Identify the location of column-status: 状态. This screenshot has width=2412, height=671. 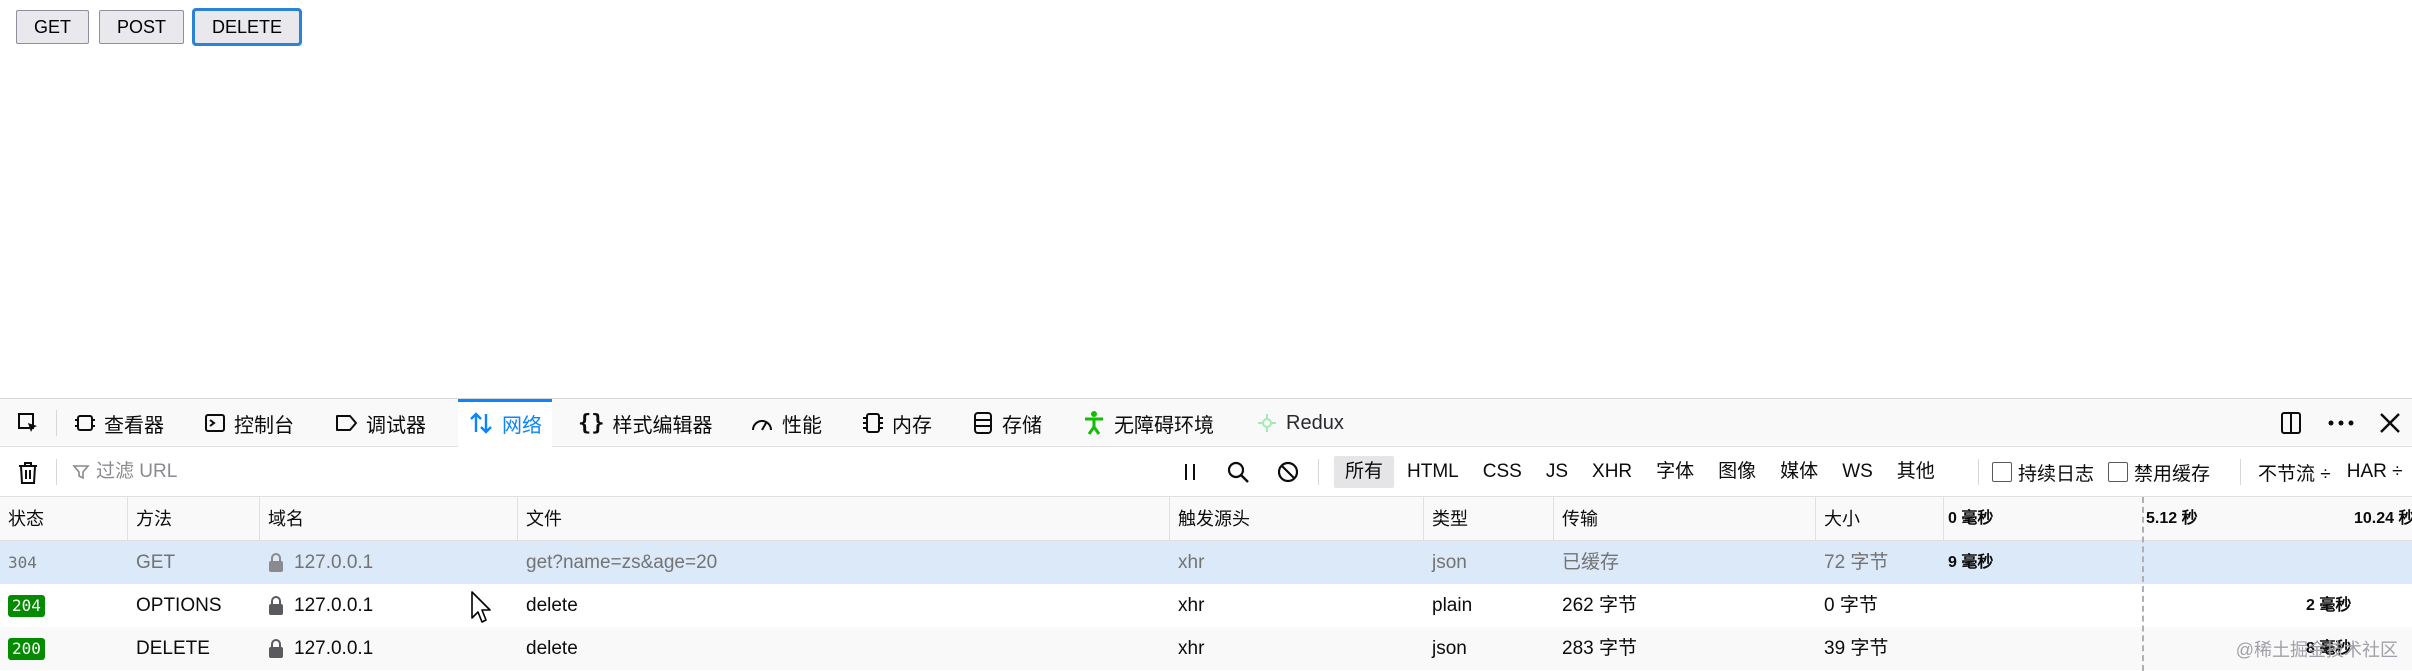
(64, 519).